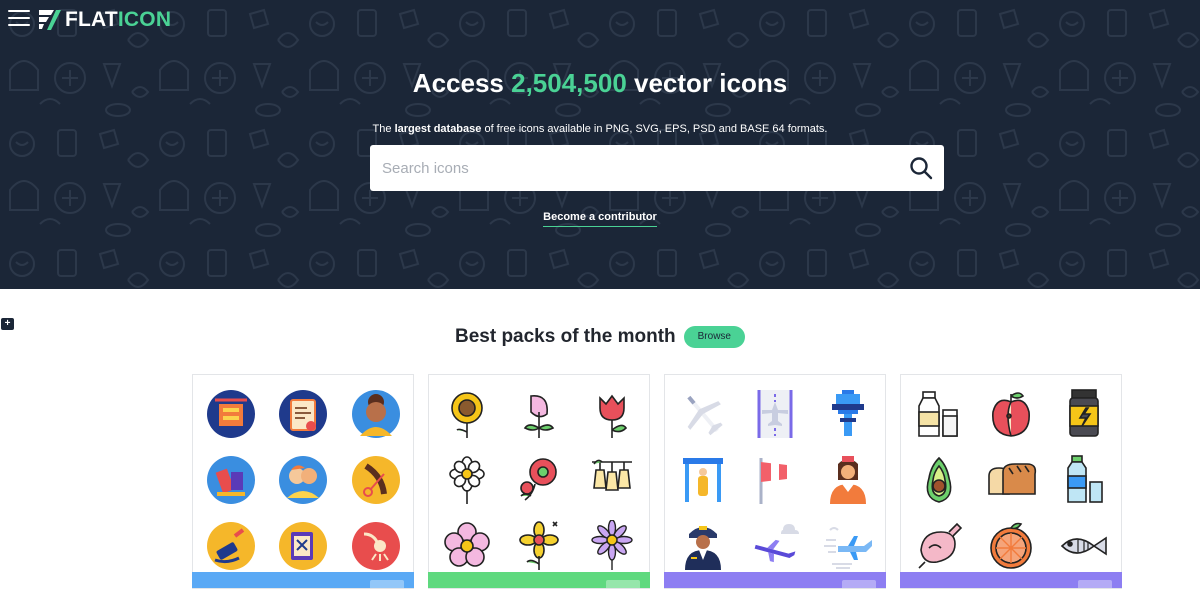 The image size is (1200, 589). I want to click on search-icon, so click(921, 168).